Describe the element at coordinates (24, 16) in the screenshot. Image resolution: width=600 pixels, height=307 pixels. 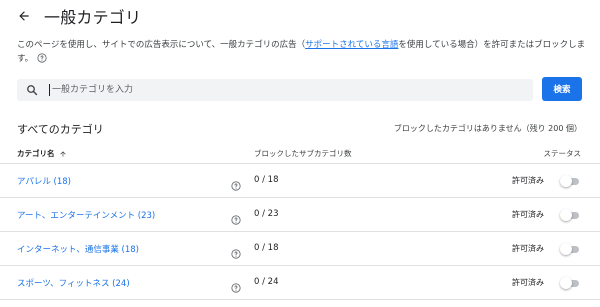
I see `arrow-back-icon` at that location.